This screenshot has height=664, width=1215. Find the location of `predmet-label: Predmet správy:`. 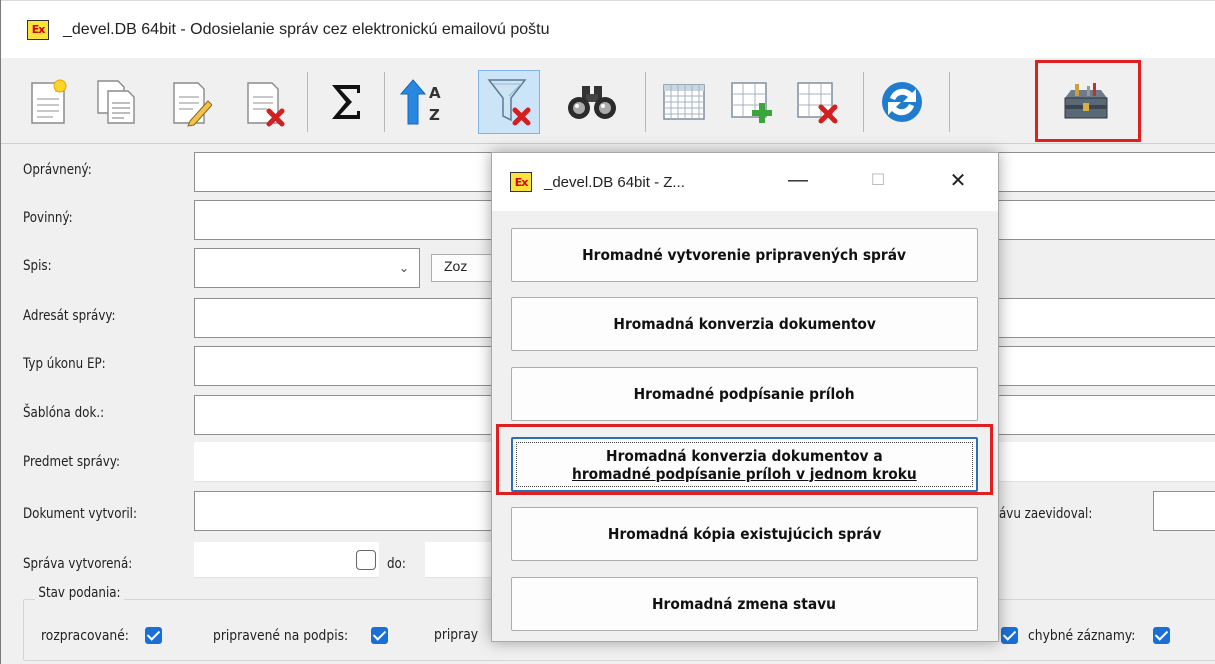

predmet-label: Predmet správy: is located at coordinates (72, 462).